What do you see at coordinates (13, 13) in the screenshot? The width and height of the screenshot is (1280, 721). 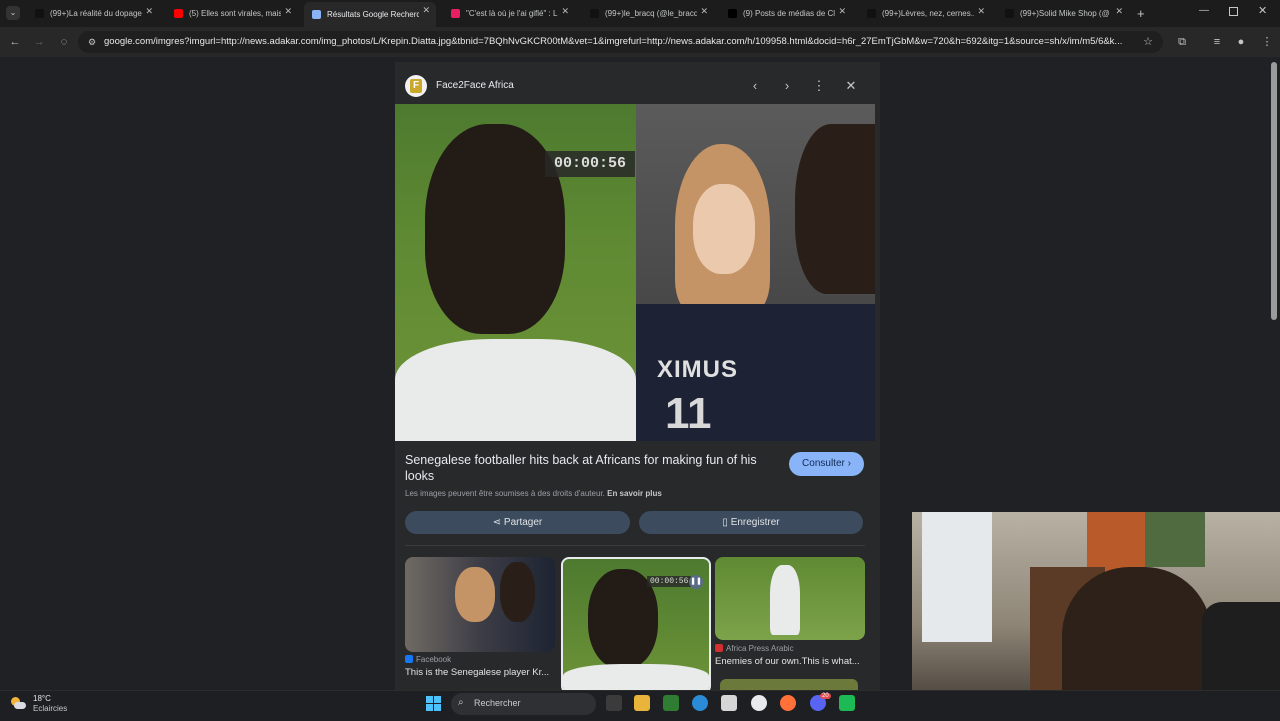 I see `tab-search-button: ⌄` at bounding box center [13, 13].